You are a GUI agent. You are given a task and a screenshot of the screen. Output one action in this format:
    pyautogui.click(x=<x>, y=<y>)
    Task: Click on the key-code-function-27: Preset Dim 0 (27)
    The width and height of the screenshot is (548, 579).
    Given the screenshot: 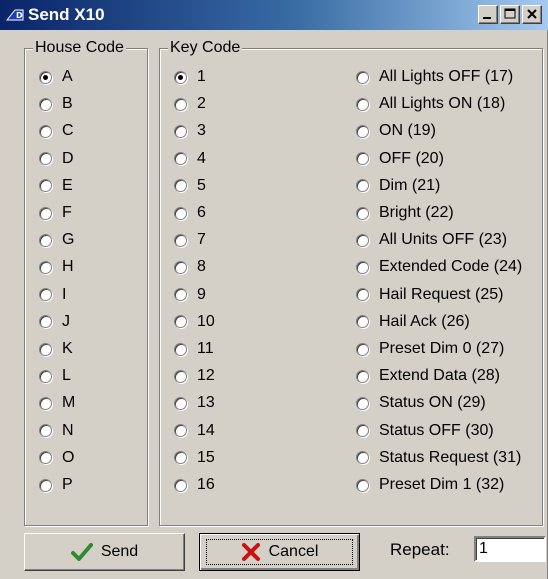 What is the action you would take?
    pyautogui.click(x=430, y=349)
    